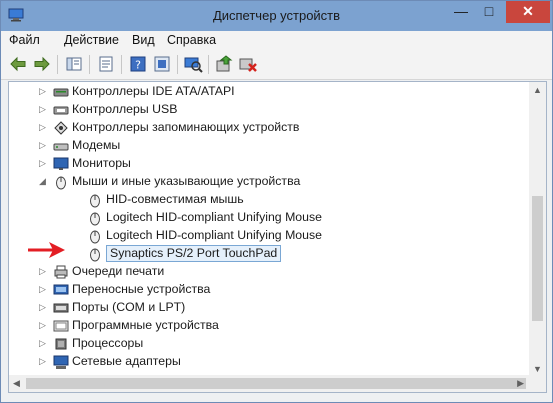  I want to click on uninstall-icon, so click(248, 64).